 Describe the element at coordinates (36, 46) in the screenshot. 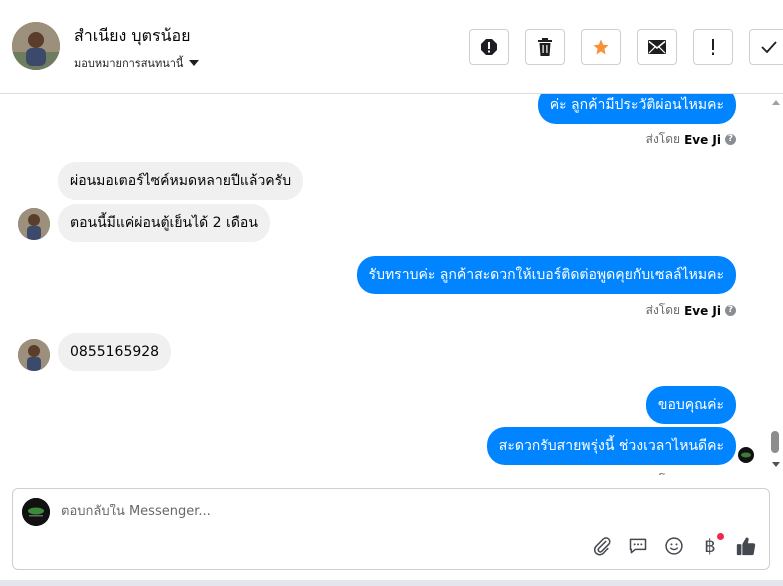

I see `contact-avatar` at that location.